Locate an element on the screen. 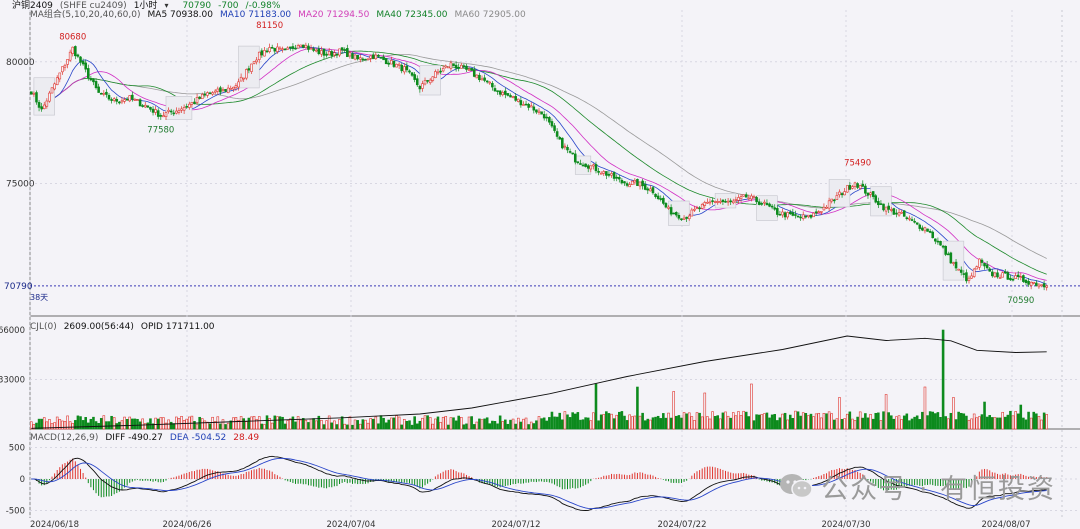 Image resolution: width=1080 pixels, height=529 pixels. macd-label: MACD(12,26,9) is located at coordinates (64, 438).